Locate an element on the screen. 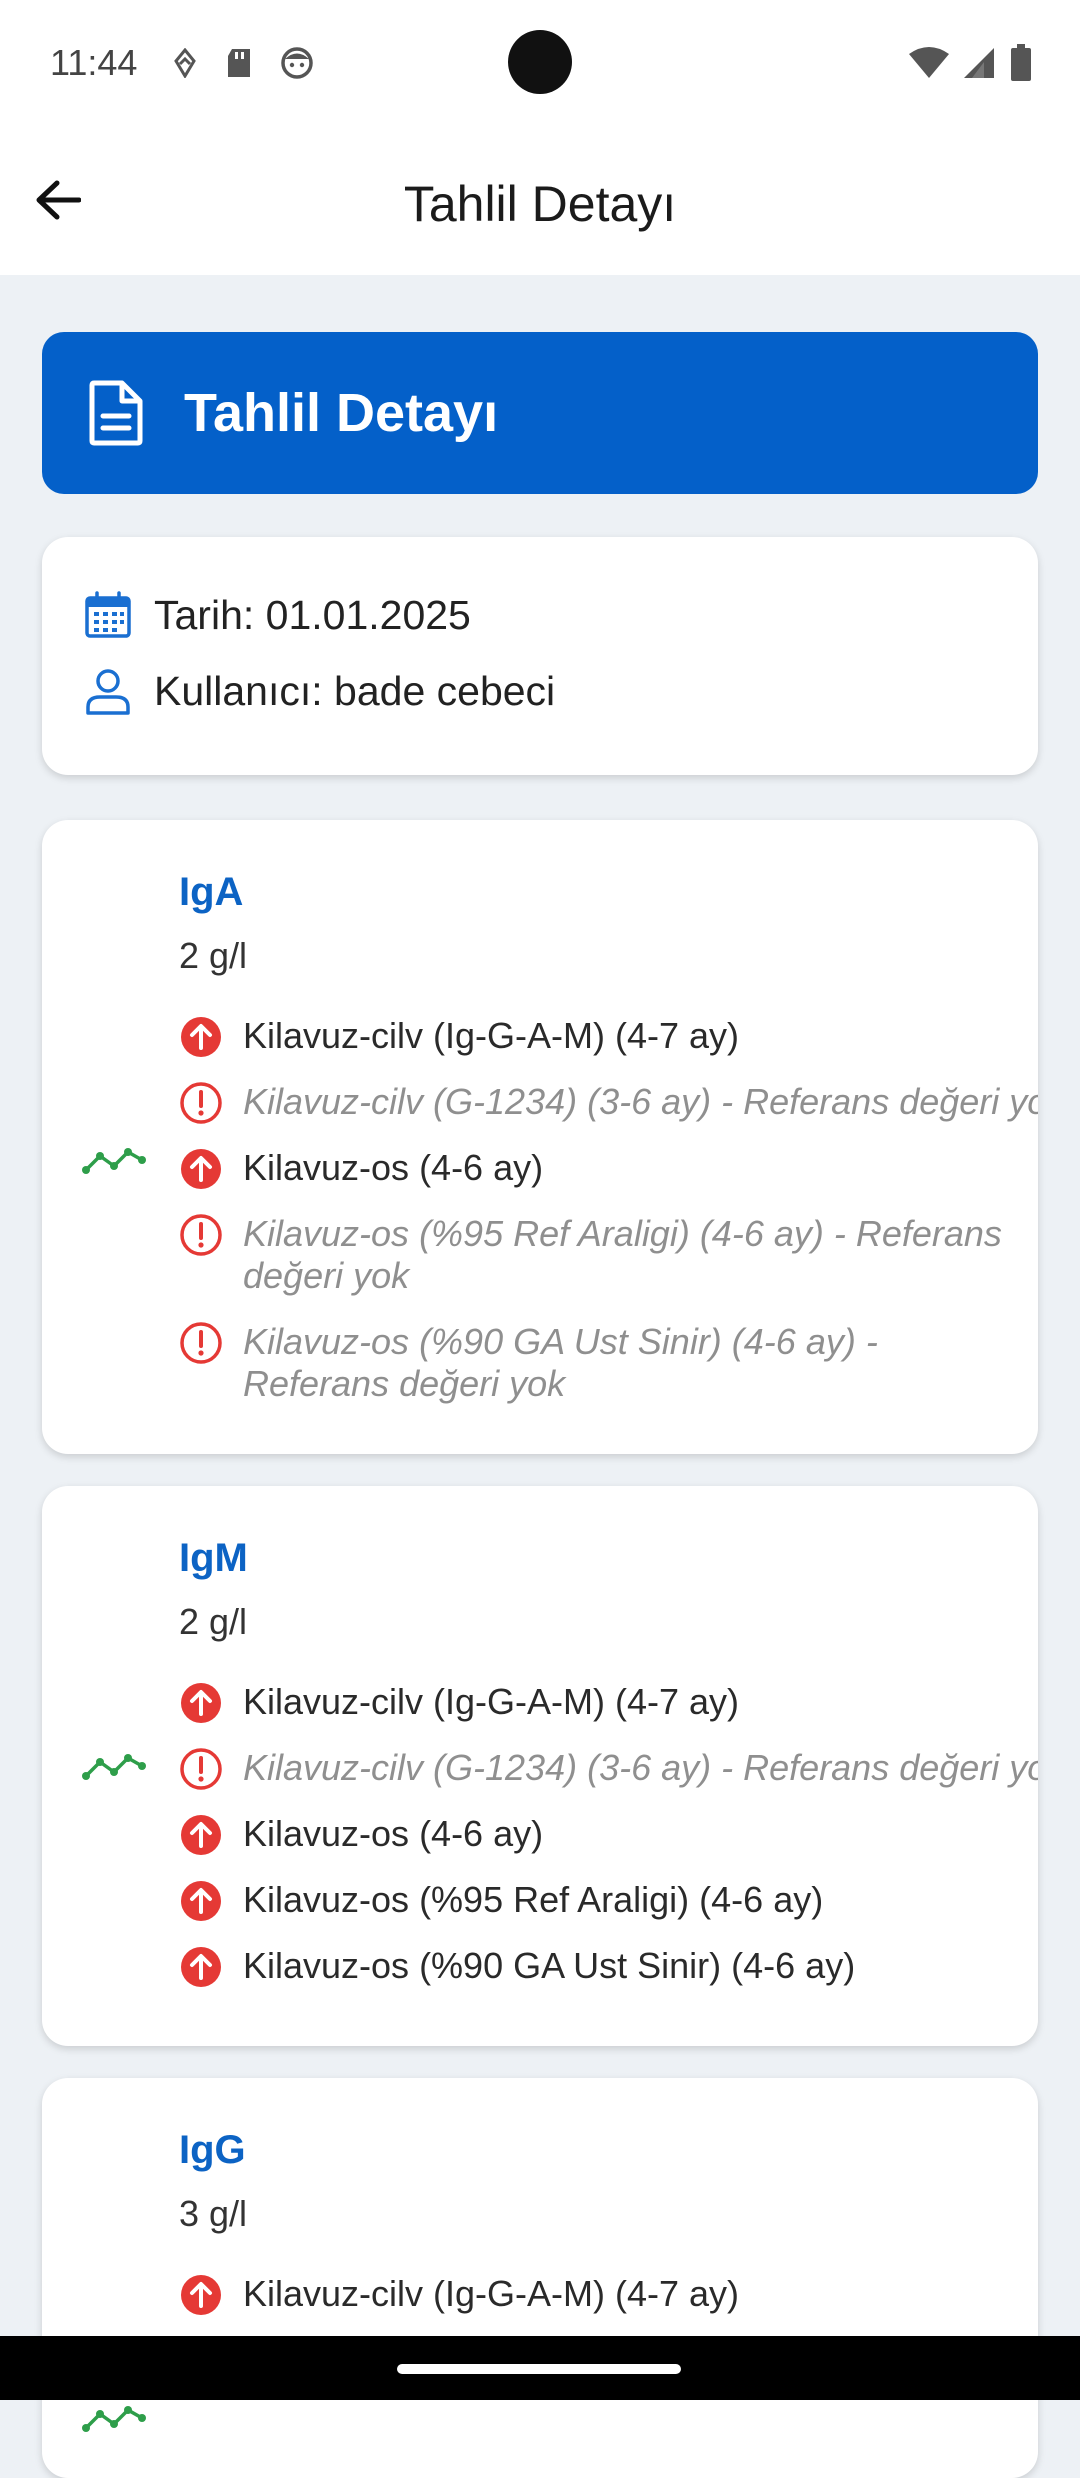 This screenshot has width=1080, height=2478. app-bar: Tahlil Detayı is located at coordinates (540, 202).